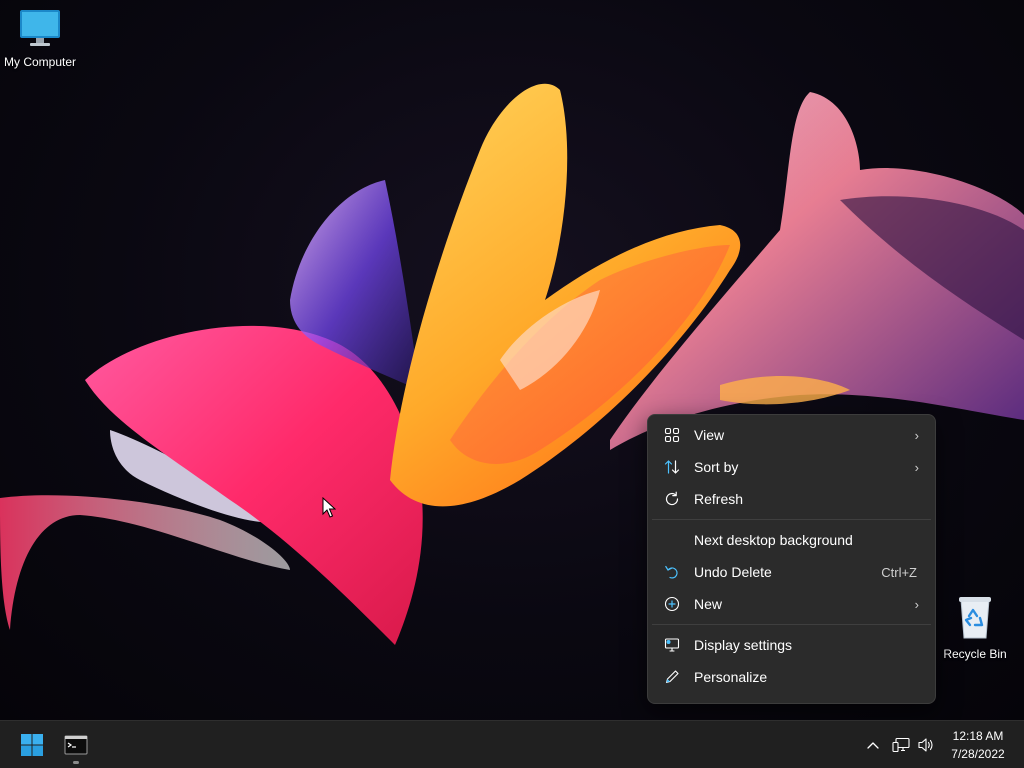  I want to click on start-button, so click(32, 745).